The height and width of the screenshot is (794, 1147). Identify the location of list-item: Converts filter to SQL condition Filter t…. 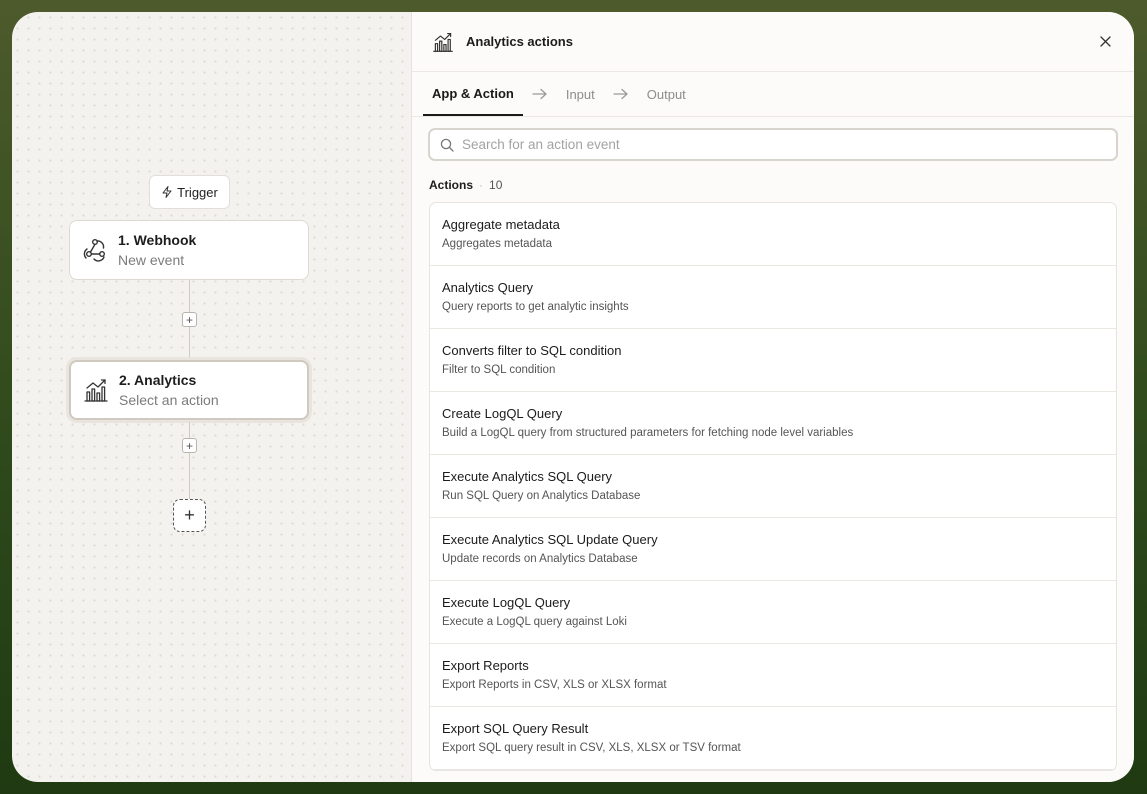
(773, 360).